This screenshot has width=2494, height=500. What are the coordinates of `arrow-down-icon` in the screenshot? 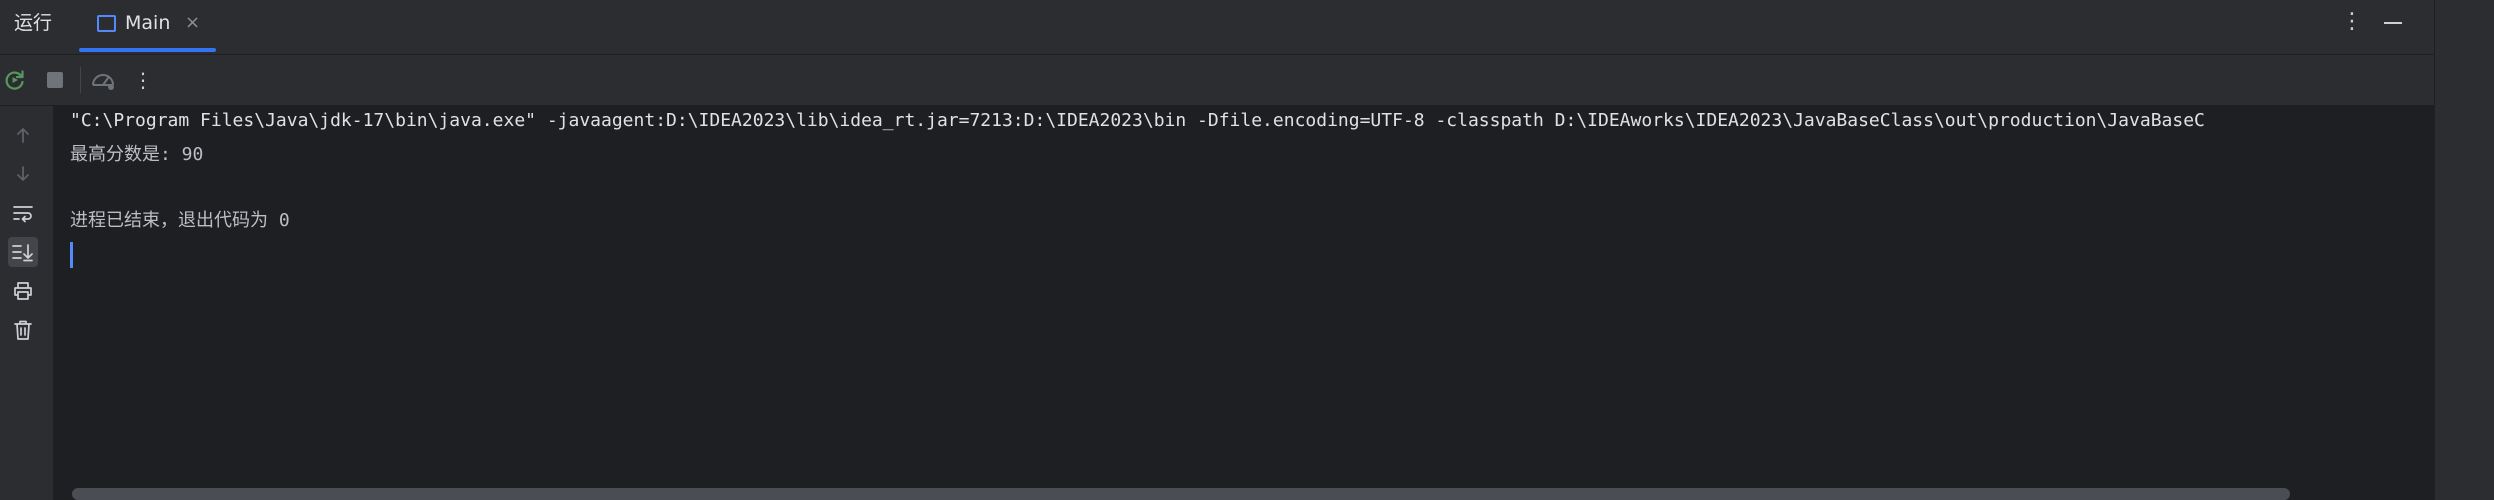 It's located at (23, 173).